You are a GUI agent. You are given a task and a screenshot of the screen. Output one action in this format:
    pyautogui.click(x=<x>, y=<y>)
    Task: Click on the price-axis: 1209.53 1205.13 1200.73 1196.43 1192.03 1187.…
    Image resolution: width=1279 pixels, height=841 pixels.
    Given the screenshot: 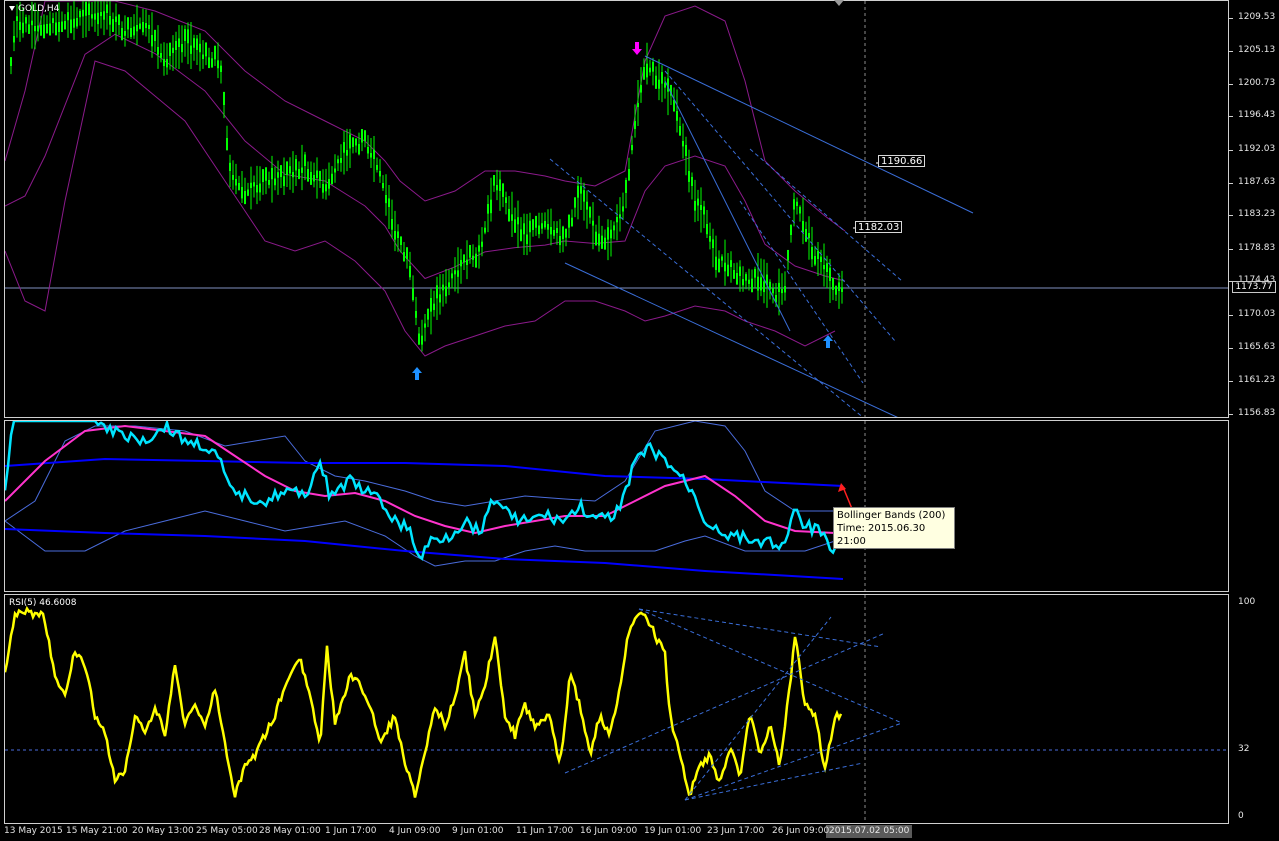 What is the action you would take?
    pyautogui.click(x=1254, y=209)
    